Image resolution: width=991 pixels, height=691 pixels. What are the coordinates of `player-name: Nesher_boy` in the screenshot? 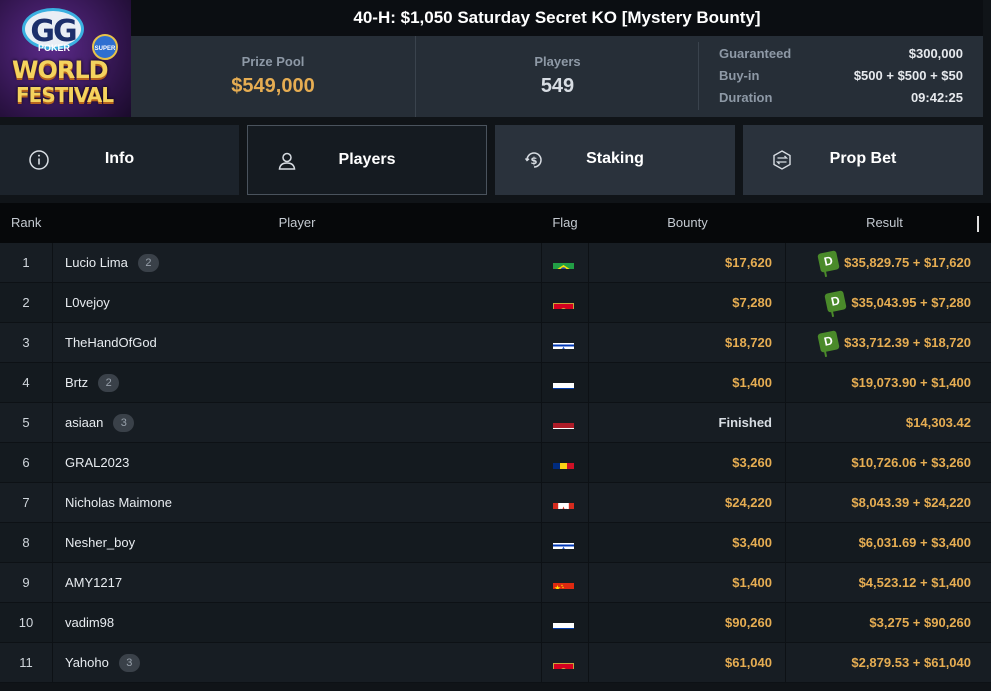 It's located at (100, 542).